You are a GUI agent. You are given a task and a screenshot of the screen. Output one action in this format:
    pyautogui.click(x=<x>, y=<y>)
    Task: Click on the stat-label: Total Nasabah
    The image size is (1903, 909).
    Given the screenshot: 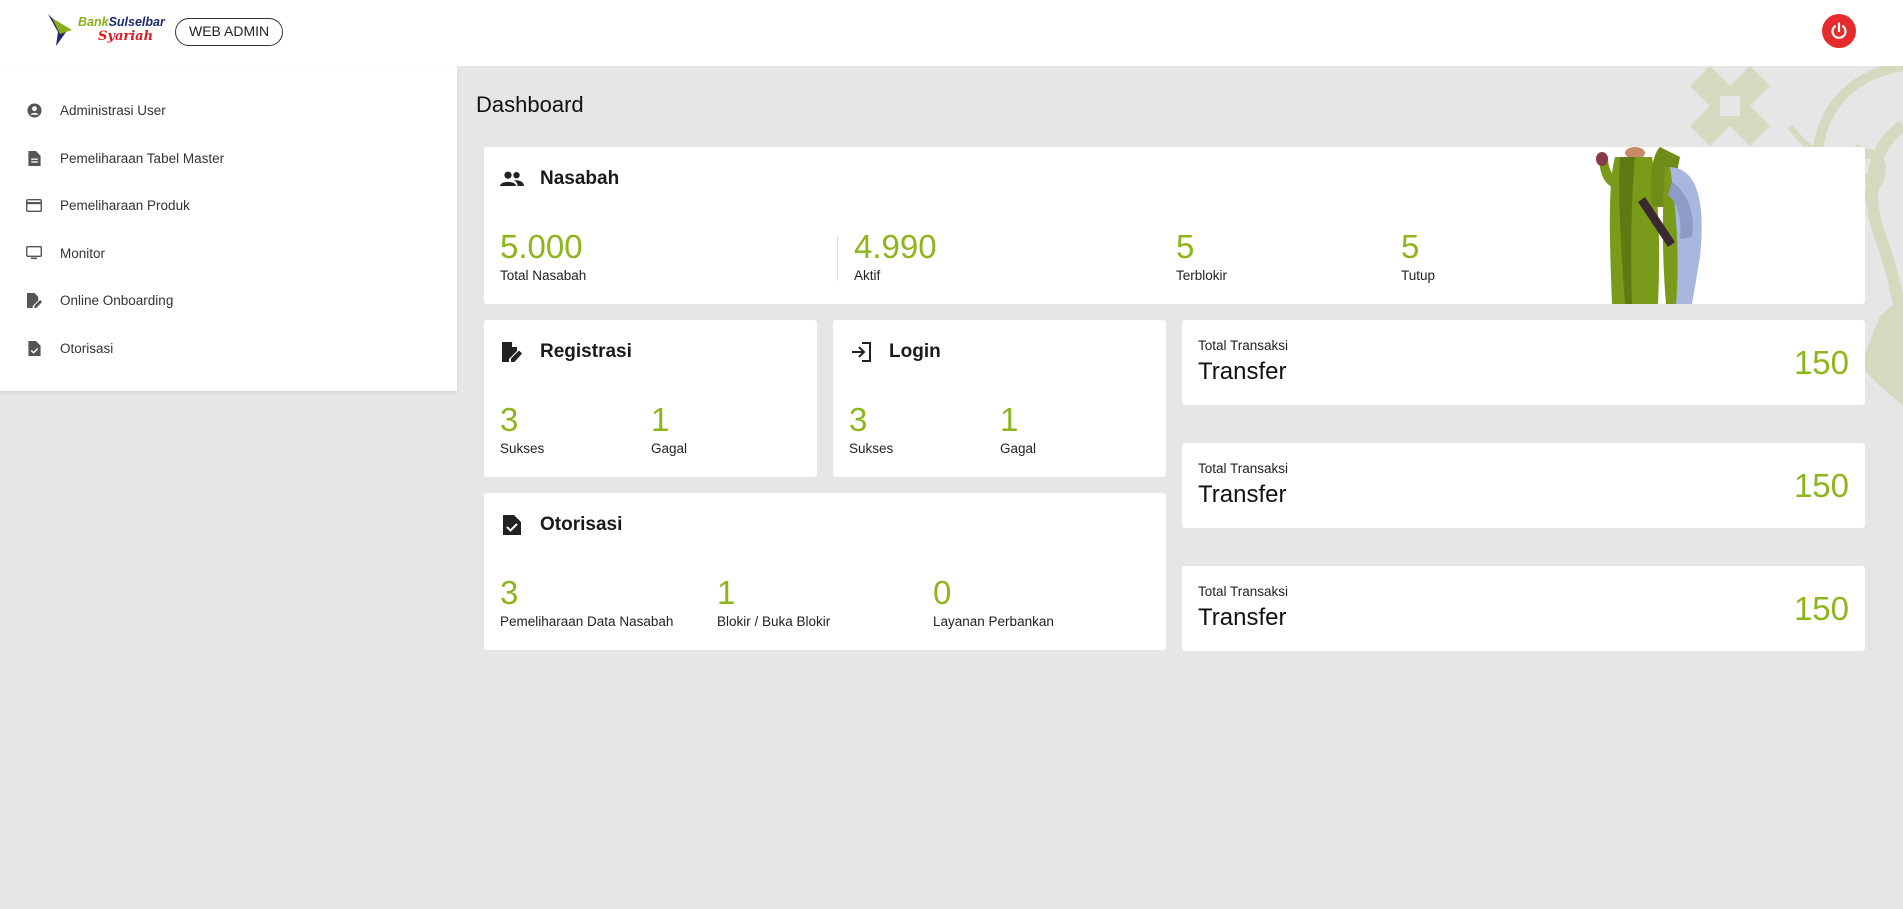 What is the action you would take?
    pyautogui.click(x=543, y=275)
    